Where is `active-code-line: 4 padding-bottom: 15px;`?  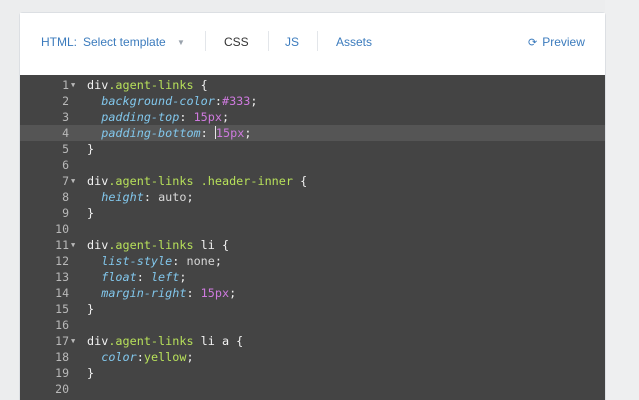
active-code-line: 4 padding-bottom: 15px; is located at coordinates (312, 133).